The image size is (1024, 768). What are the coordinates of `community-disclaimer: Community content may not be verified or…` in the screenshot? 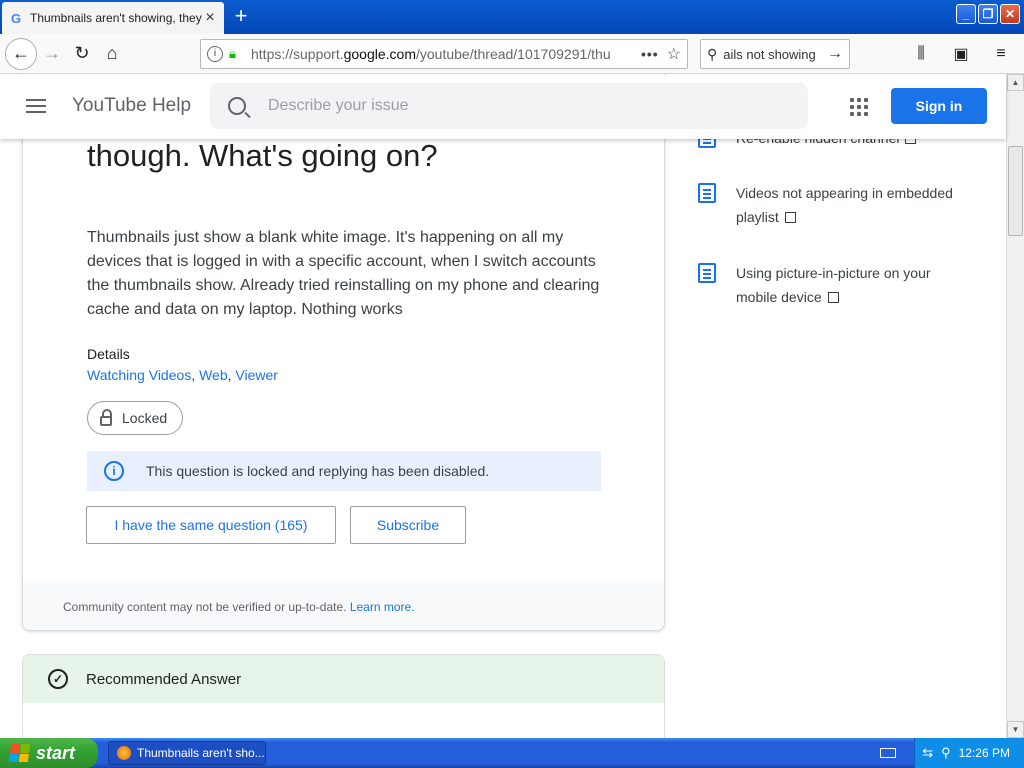 It's located at (343, 606).